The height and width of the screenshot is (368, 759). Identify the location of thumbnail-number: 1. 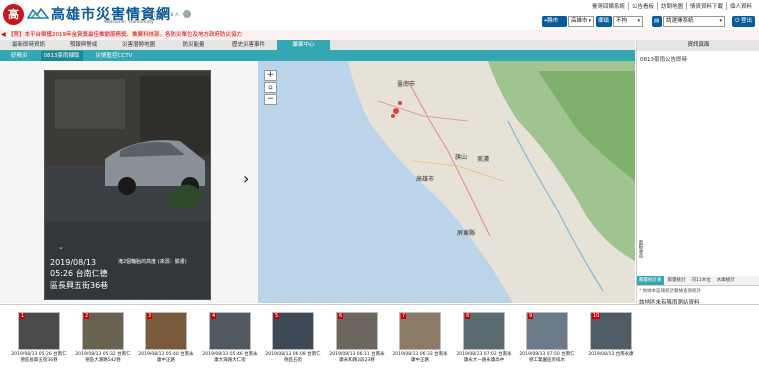
(23, 316).